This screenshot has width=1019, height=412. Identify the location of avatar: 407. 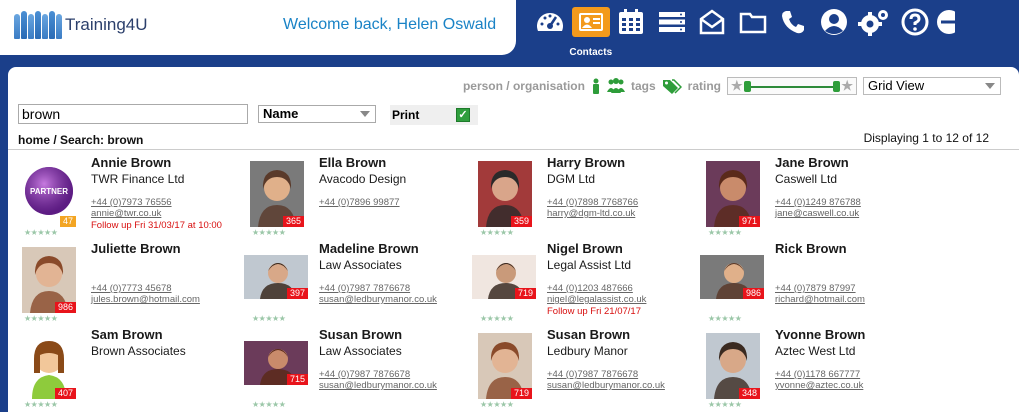
(49, 366).